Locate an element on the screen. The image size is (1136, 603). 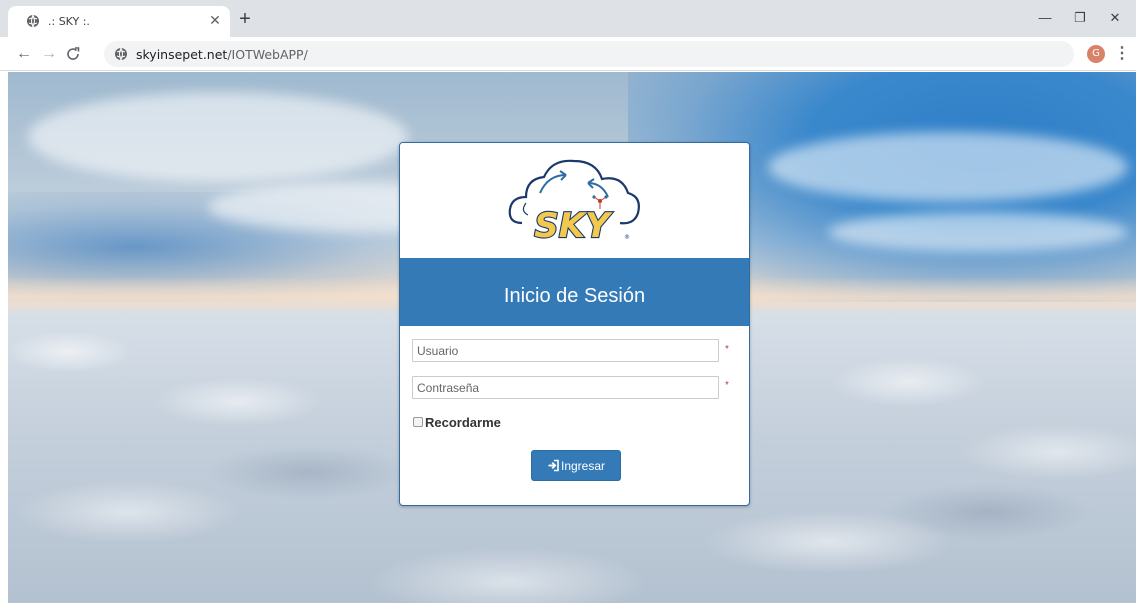
reload-icon is located at coordinates (73, 53).